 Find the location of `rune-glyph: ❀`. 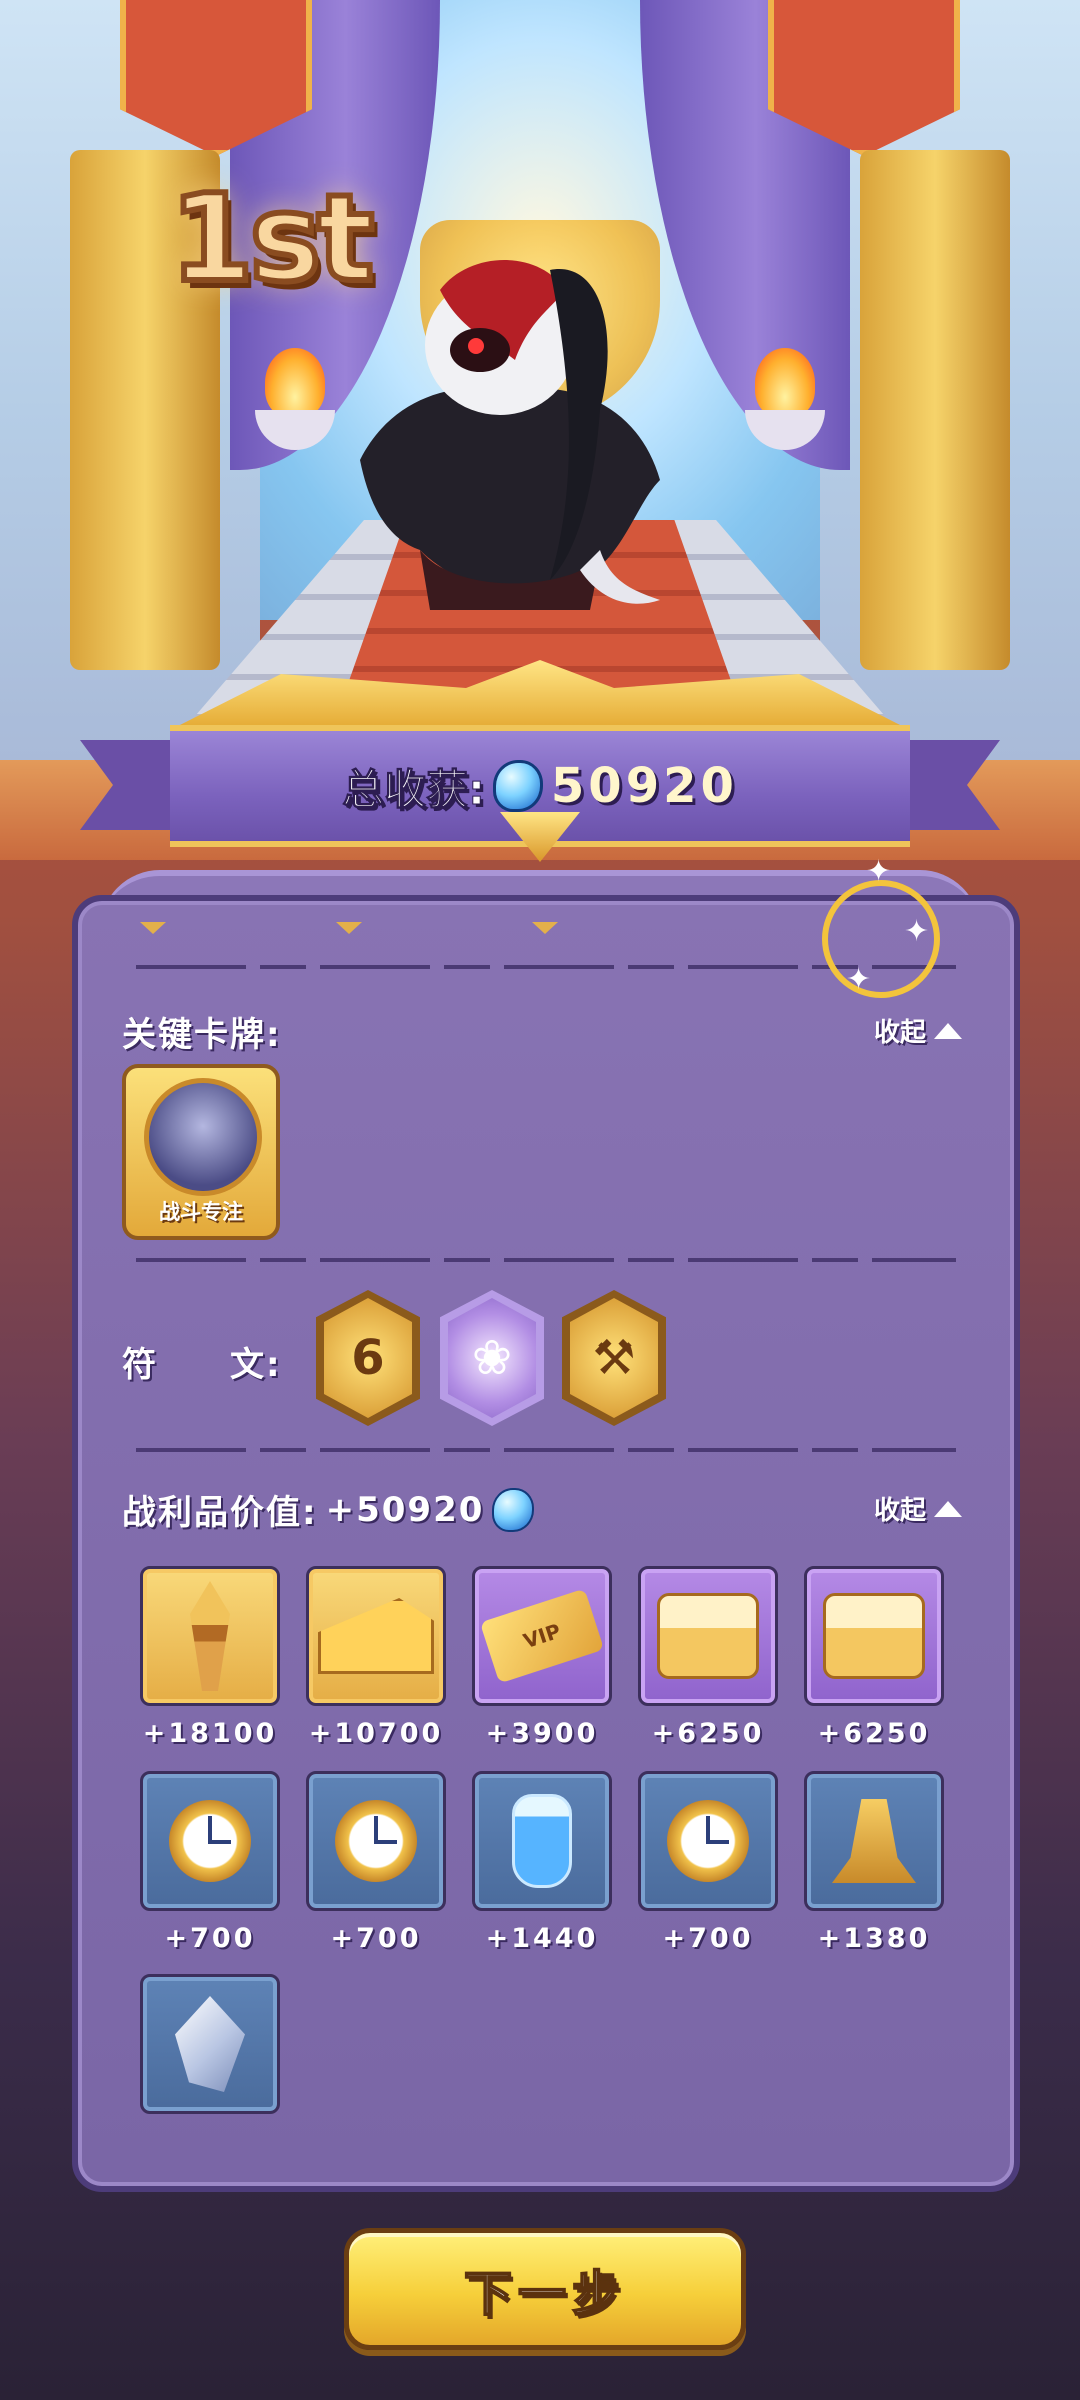

rune-glyph: ❀ is located at coordinates (492, 1358).